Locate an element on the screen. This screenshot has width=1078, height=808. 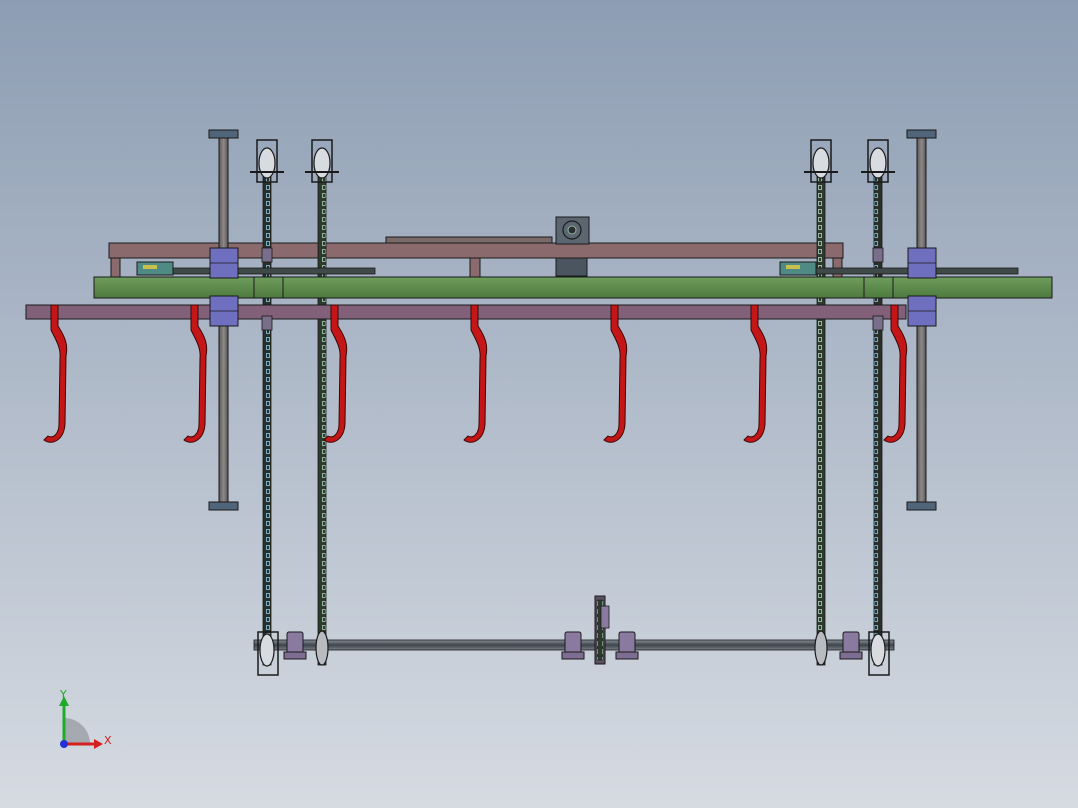
drive-sprocket-hub is located at coordinates (605, 617).